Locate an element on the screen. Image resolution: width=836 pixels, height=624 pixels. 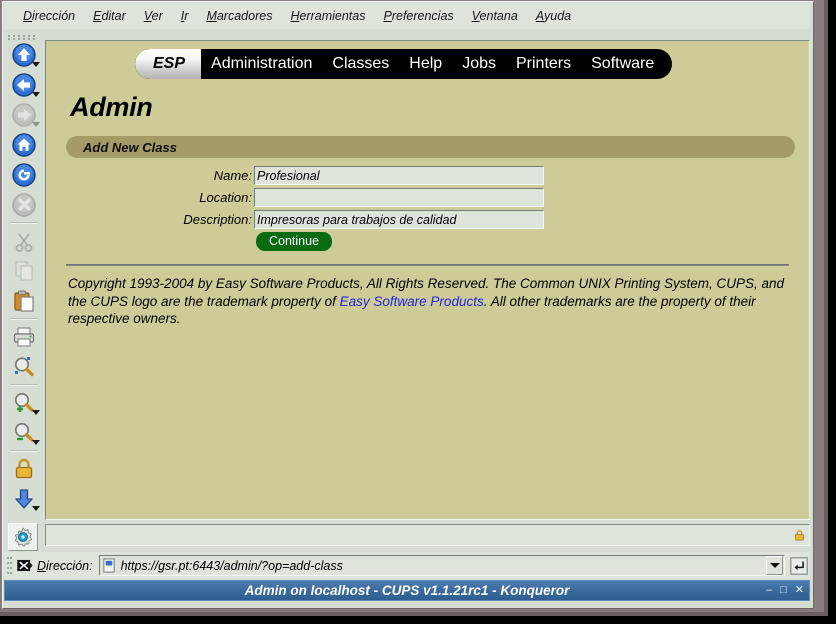
stop-icon is located at coordinates (24, 205).